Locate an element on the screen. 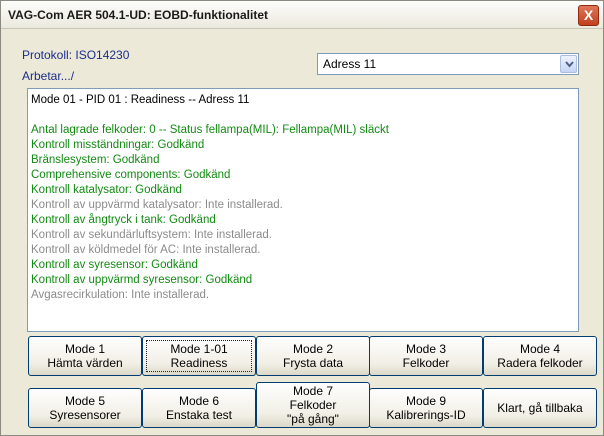  mode3-button: Mode 3 Felkoder is located at coordinates (426, 356).